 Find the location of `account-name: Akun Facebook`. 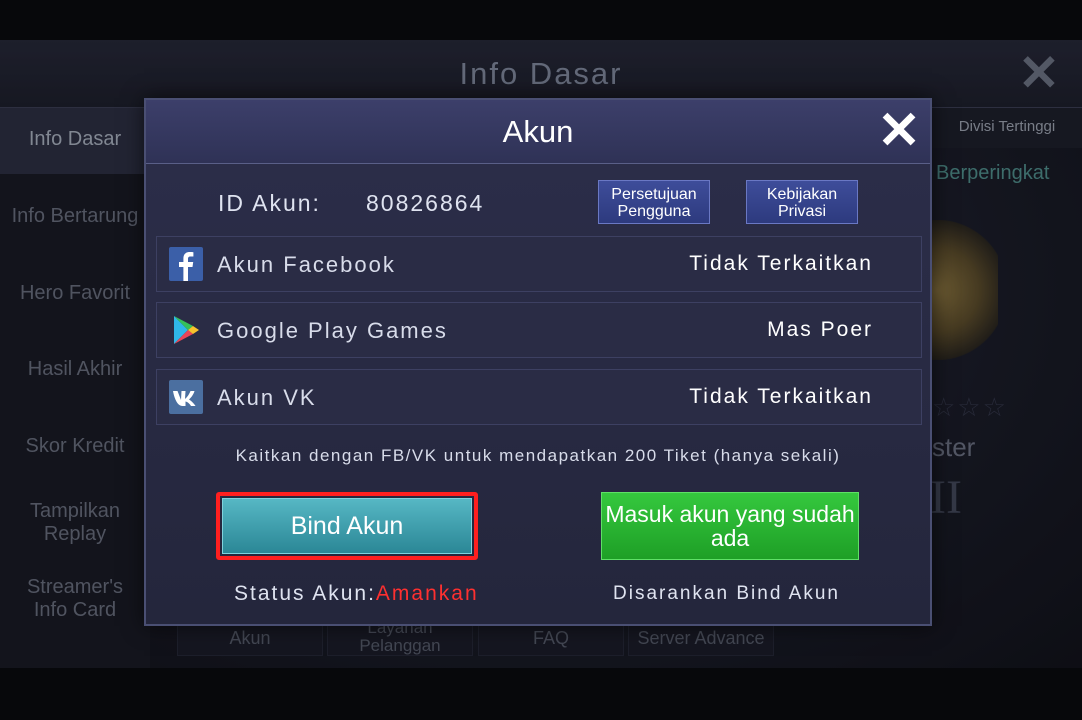

account-name: Akun Facebook is located at coordinates (306, 264).